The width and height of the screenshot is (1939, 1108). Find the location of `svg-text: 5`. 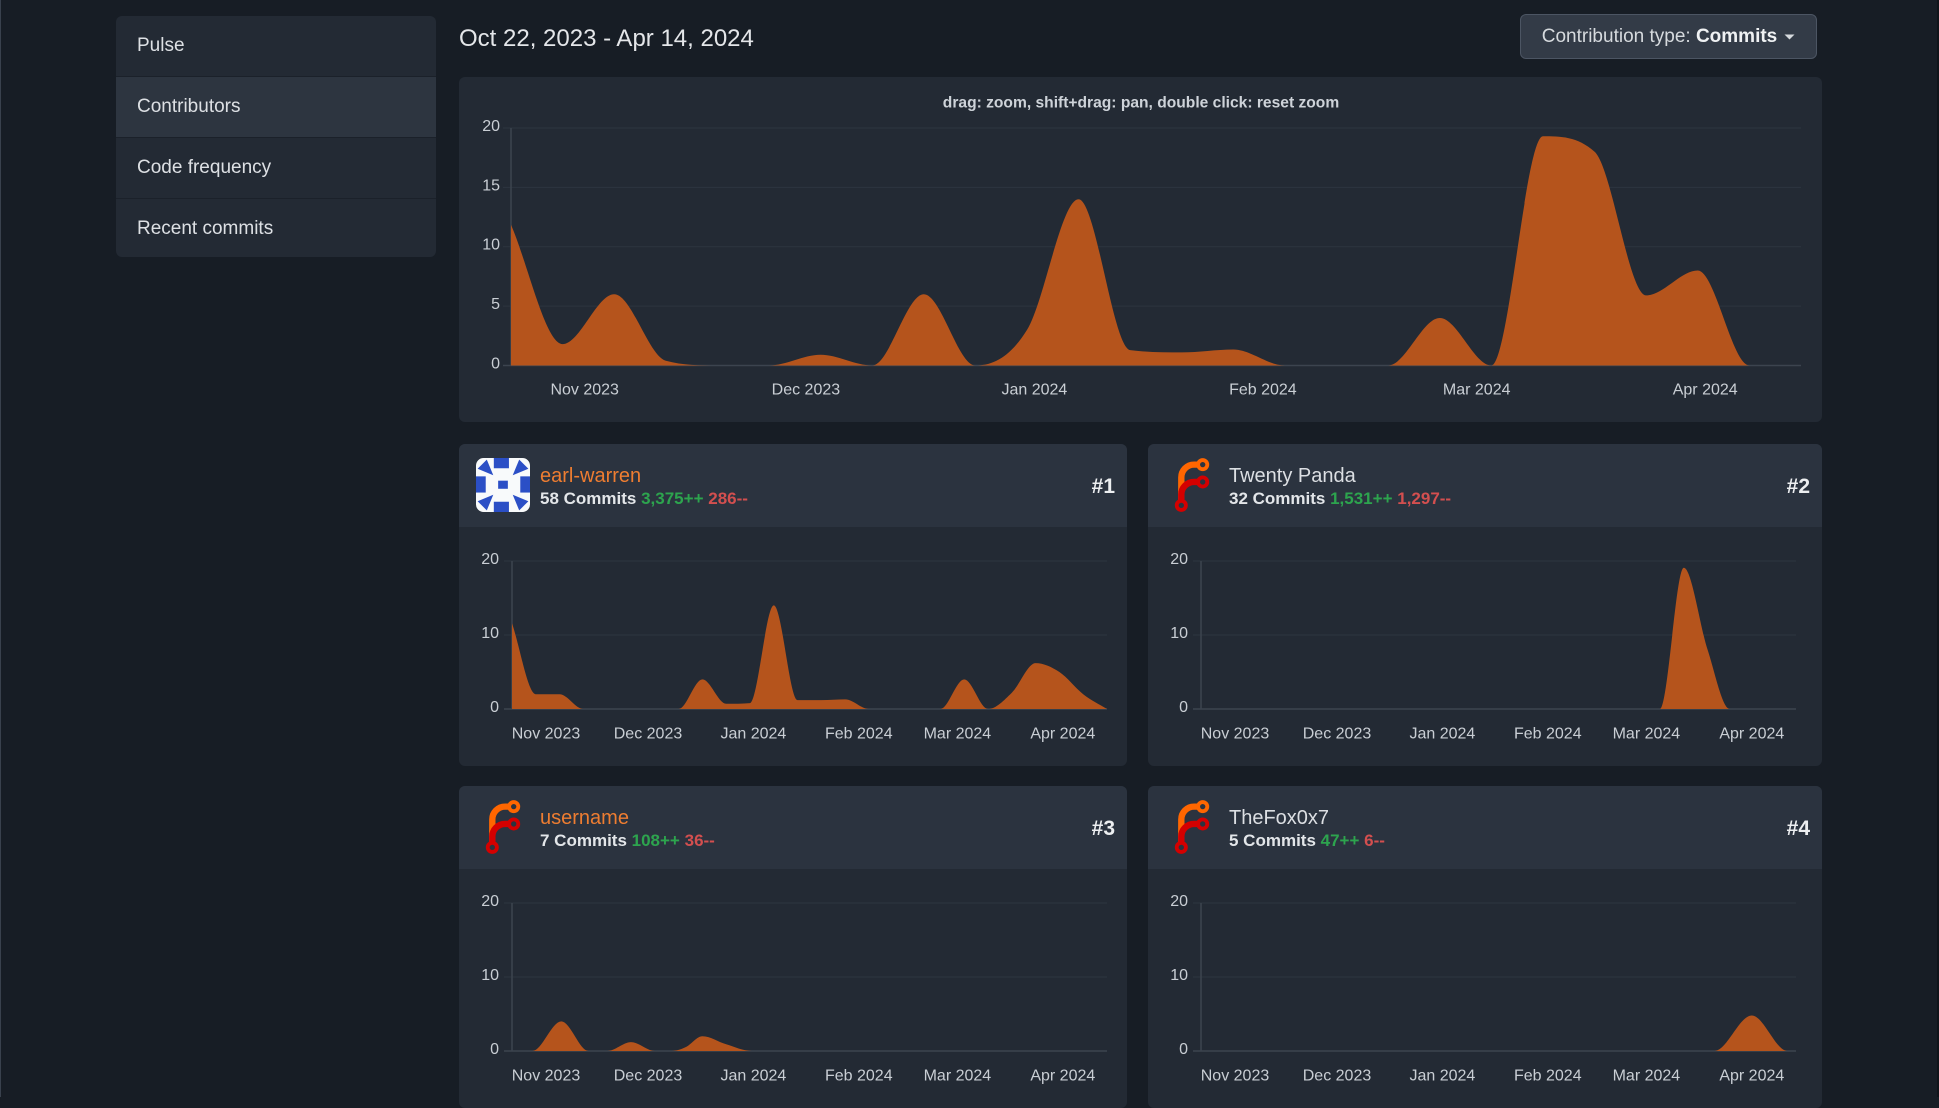

svg-text: 5 is located at coordinates (495, 304).